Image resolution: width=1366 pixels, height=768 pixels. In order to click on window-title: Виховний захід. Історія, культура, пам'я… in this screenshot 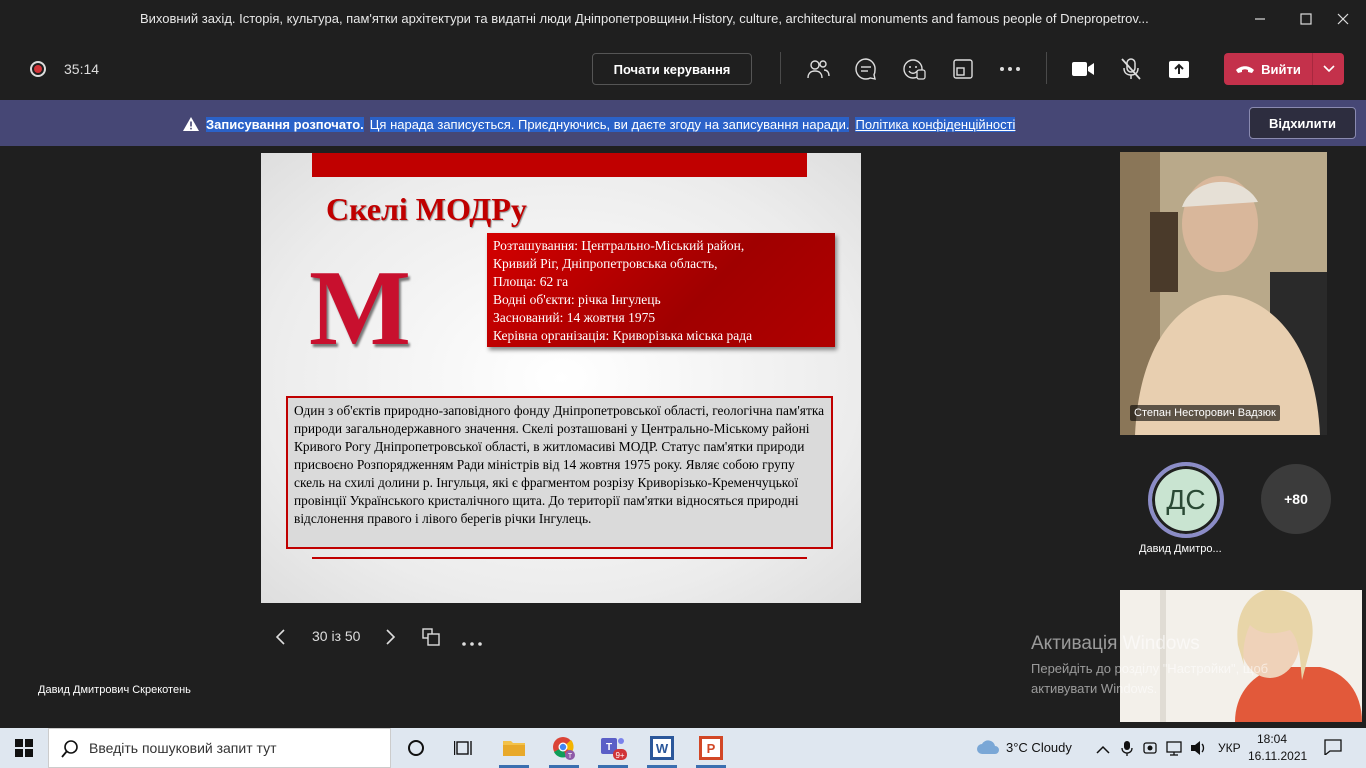, I will do `click(644, 18)`.